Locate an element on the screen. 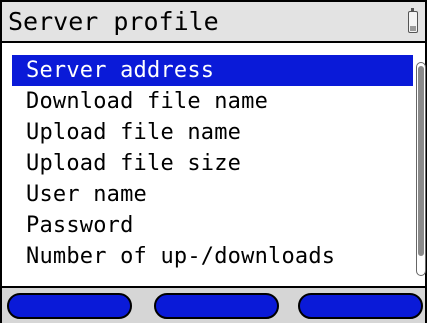  softkey-left-button is located at coordinates (69, 306).